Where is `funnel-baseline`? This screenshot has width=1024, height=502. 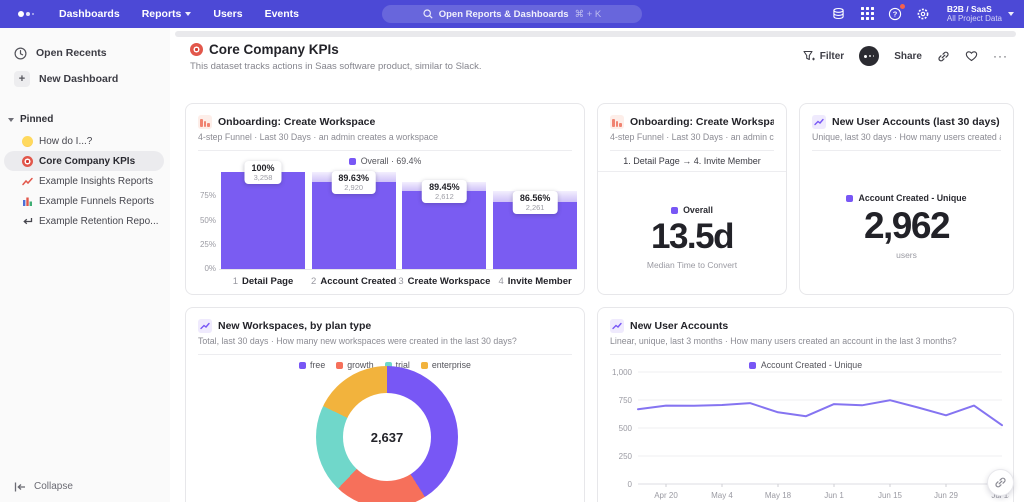
funnel-baseline is located at coordinates (398, 269).